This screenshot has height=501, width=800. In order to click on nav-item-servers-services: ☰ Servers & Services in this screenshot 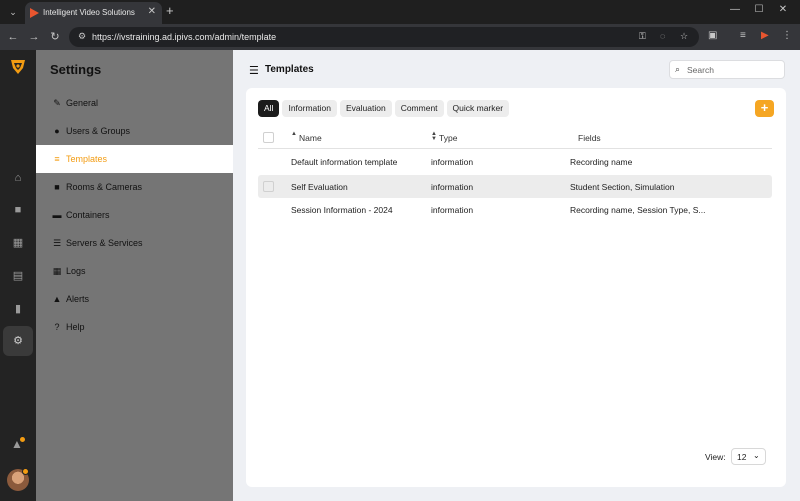, I will do `click(134, 243)`.